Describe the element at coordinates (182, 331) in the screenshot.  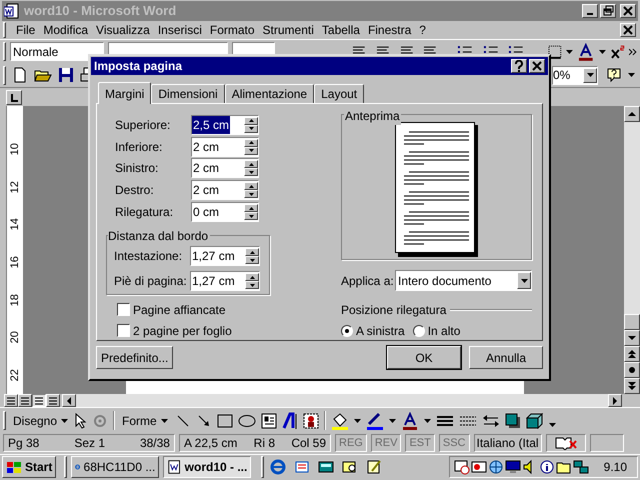
I see `checkbox-label: 2 pagine per foglio` at that location.